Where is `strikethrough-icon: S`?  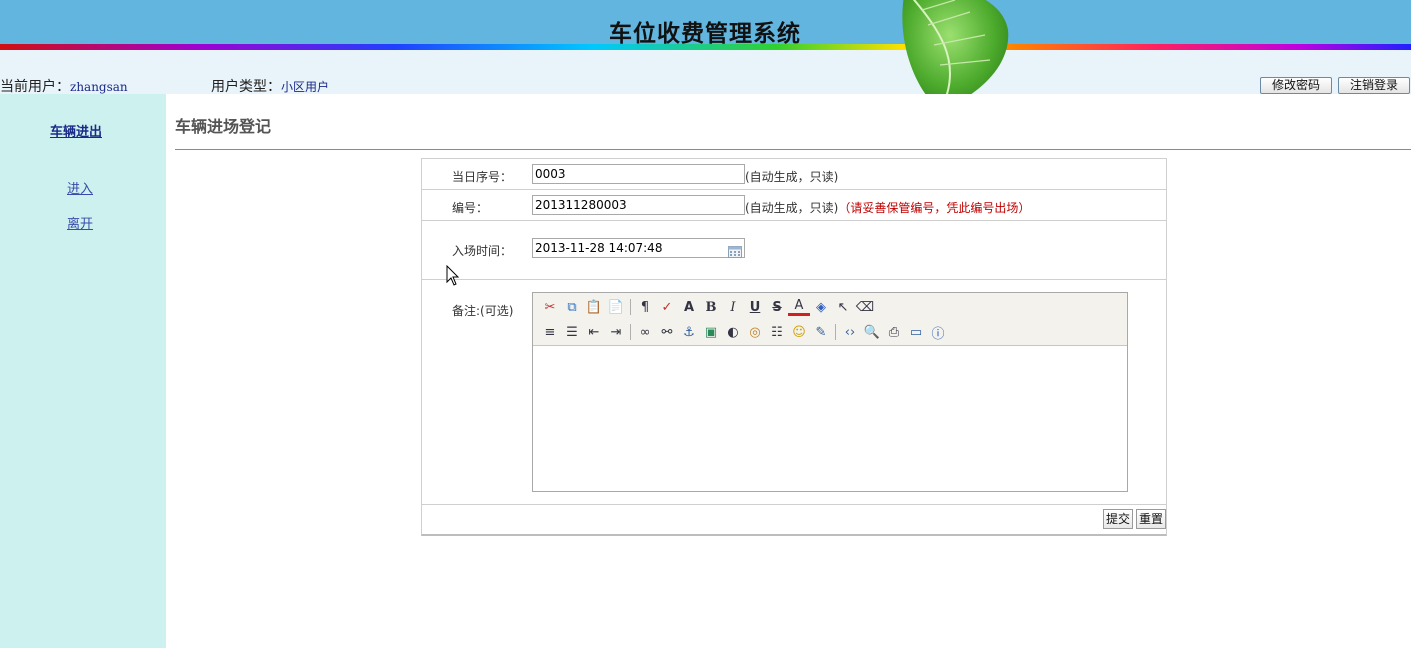
strikethrough-icon: S is located at coordinates (777, 307).